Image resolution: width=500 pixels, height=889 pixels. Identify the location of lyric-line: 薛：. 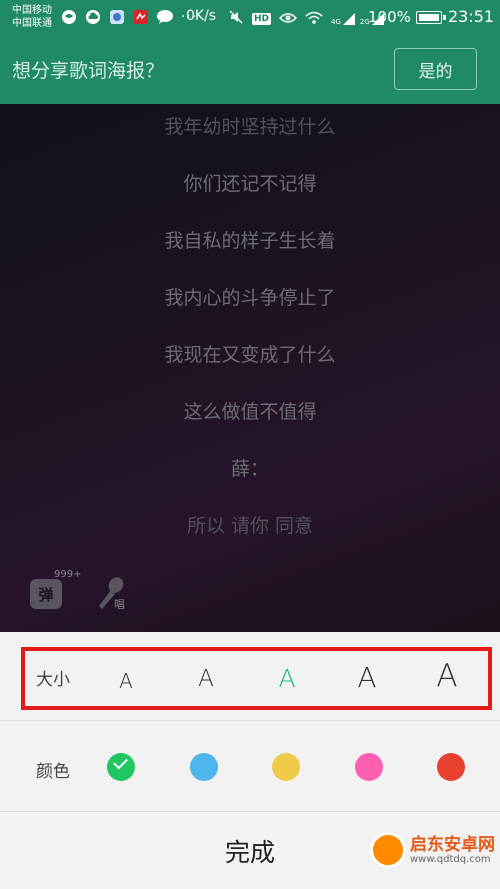
(249, 469).